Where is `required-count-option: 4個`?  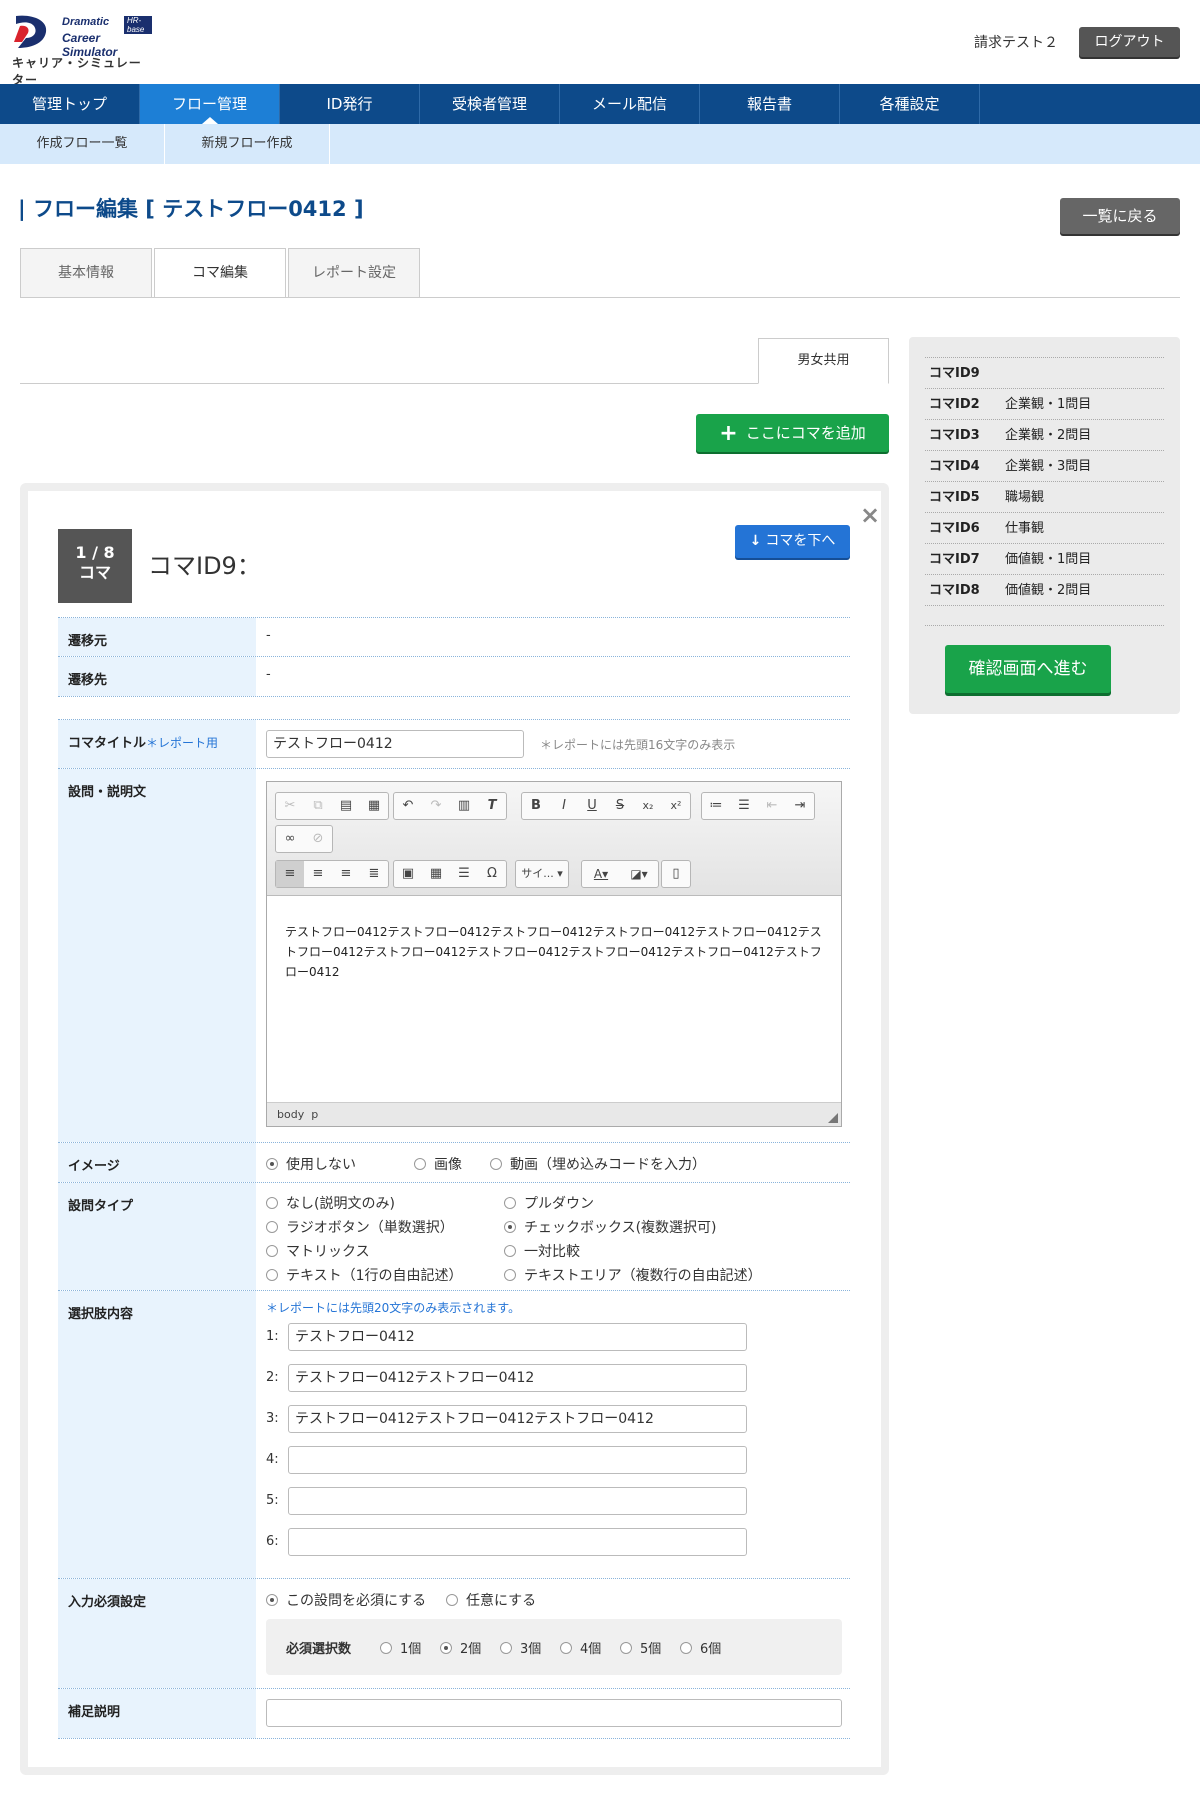
required-count-option: 4個 is located at coordinates (580, 1647).